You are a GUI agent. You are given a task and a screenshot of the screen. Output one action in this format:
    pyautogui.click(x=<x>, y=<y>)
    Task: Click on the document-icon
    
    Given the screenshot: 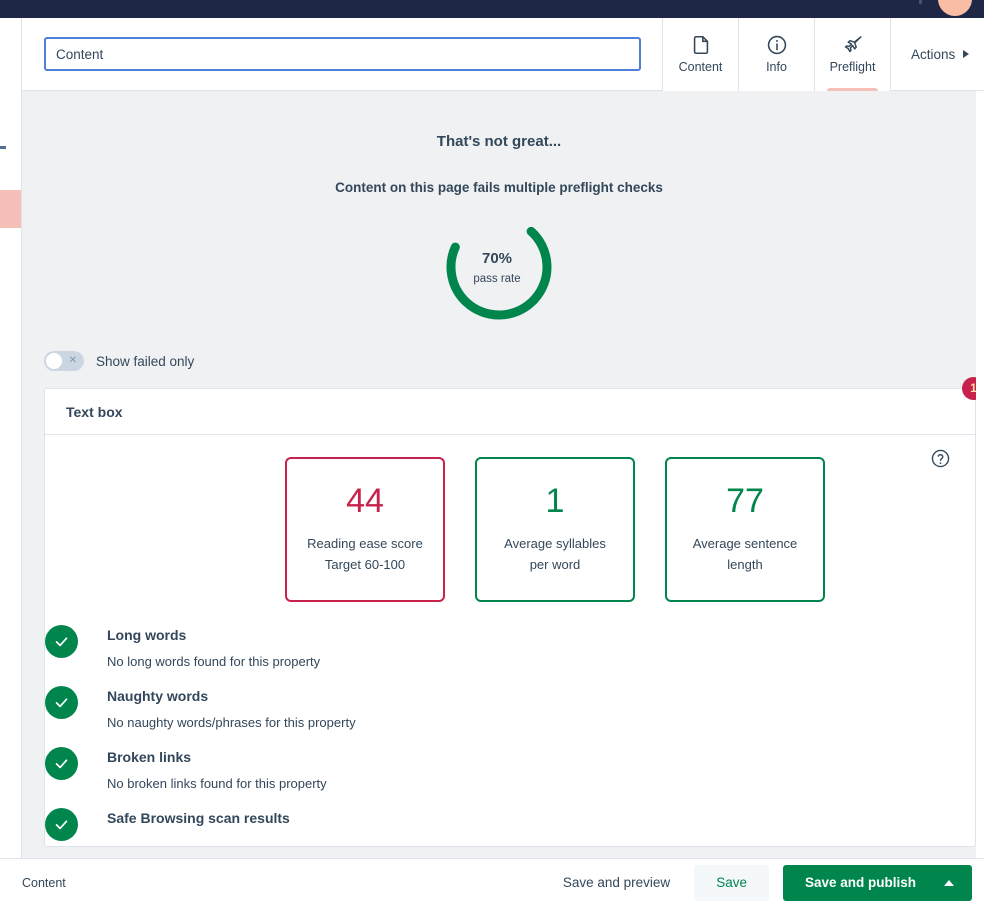 What is the action you would take?
    pyautogui.click(x=701, y=45)
    